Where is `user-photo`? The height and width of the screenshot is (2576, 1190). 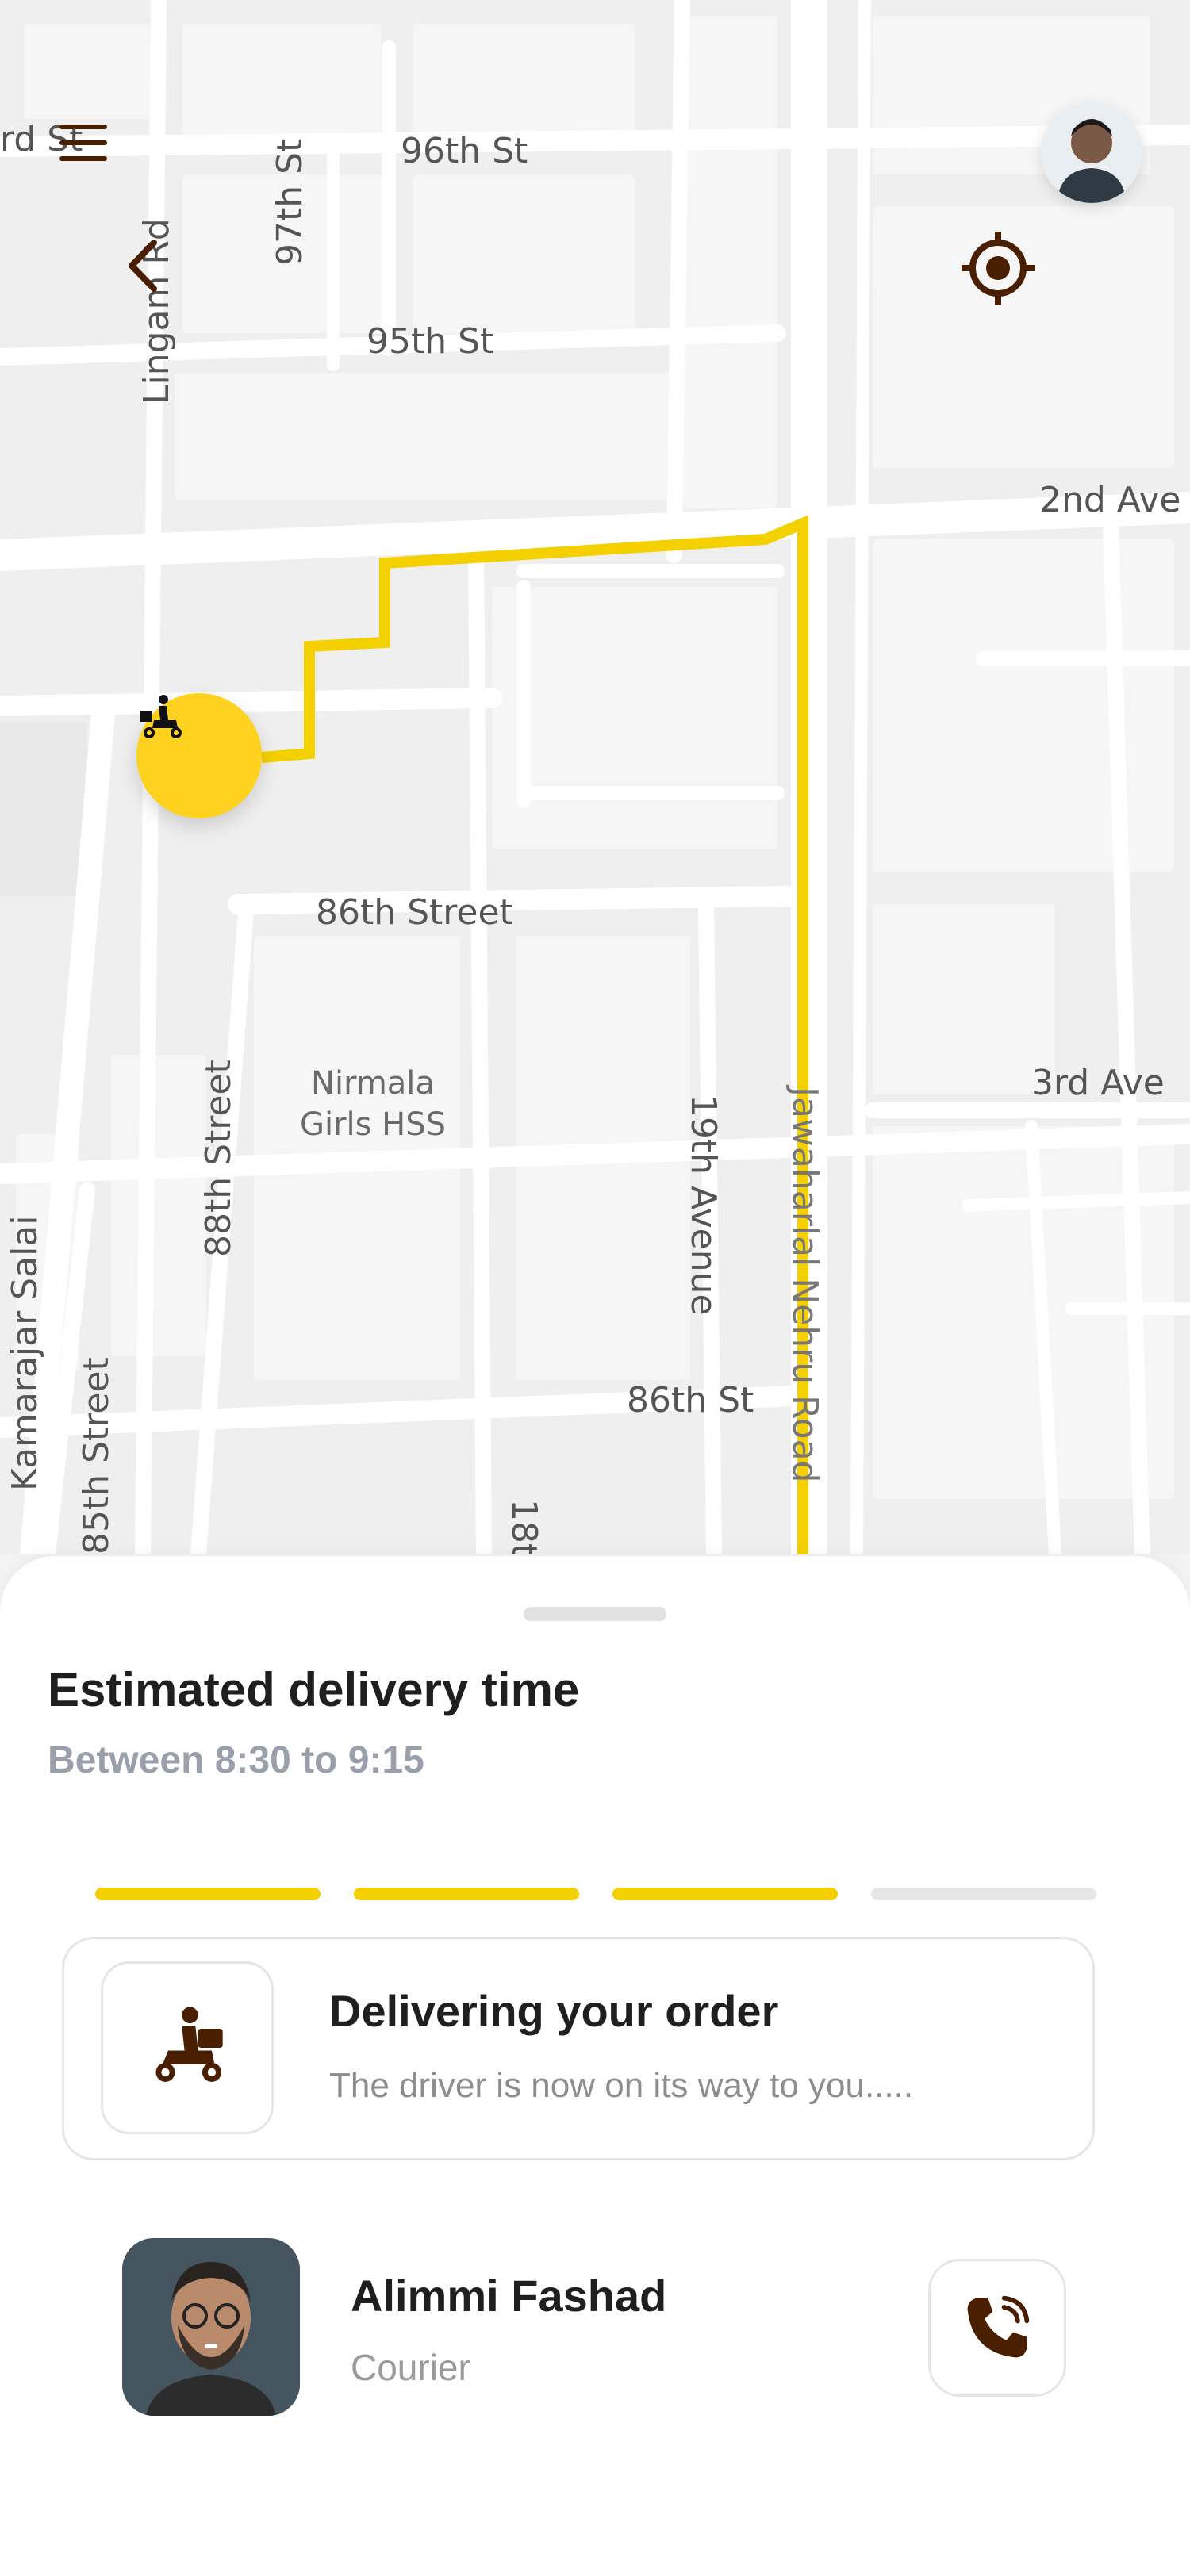 user-photo is located at coordinates (1091, 153).